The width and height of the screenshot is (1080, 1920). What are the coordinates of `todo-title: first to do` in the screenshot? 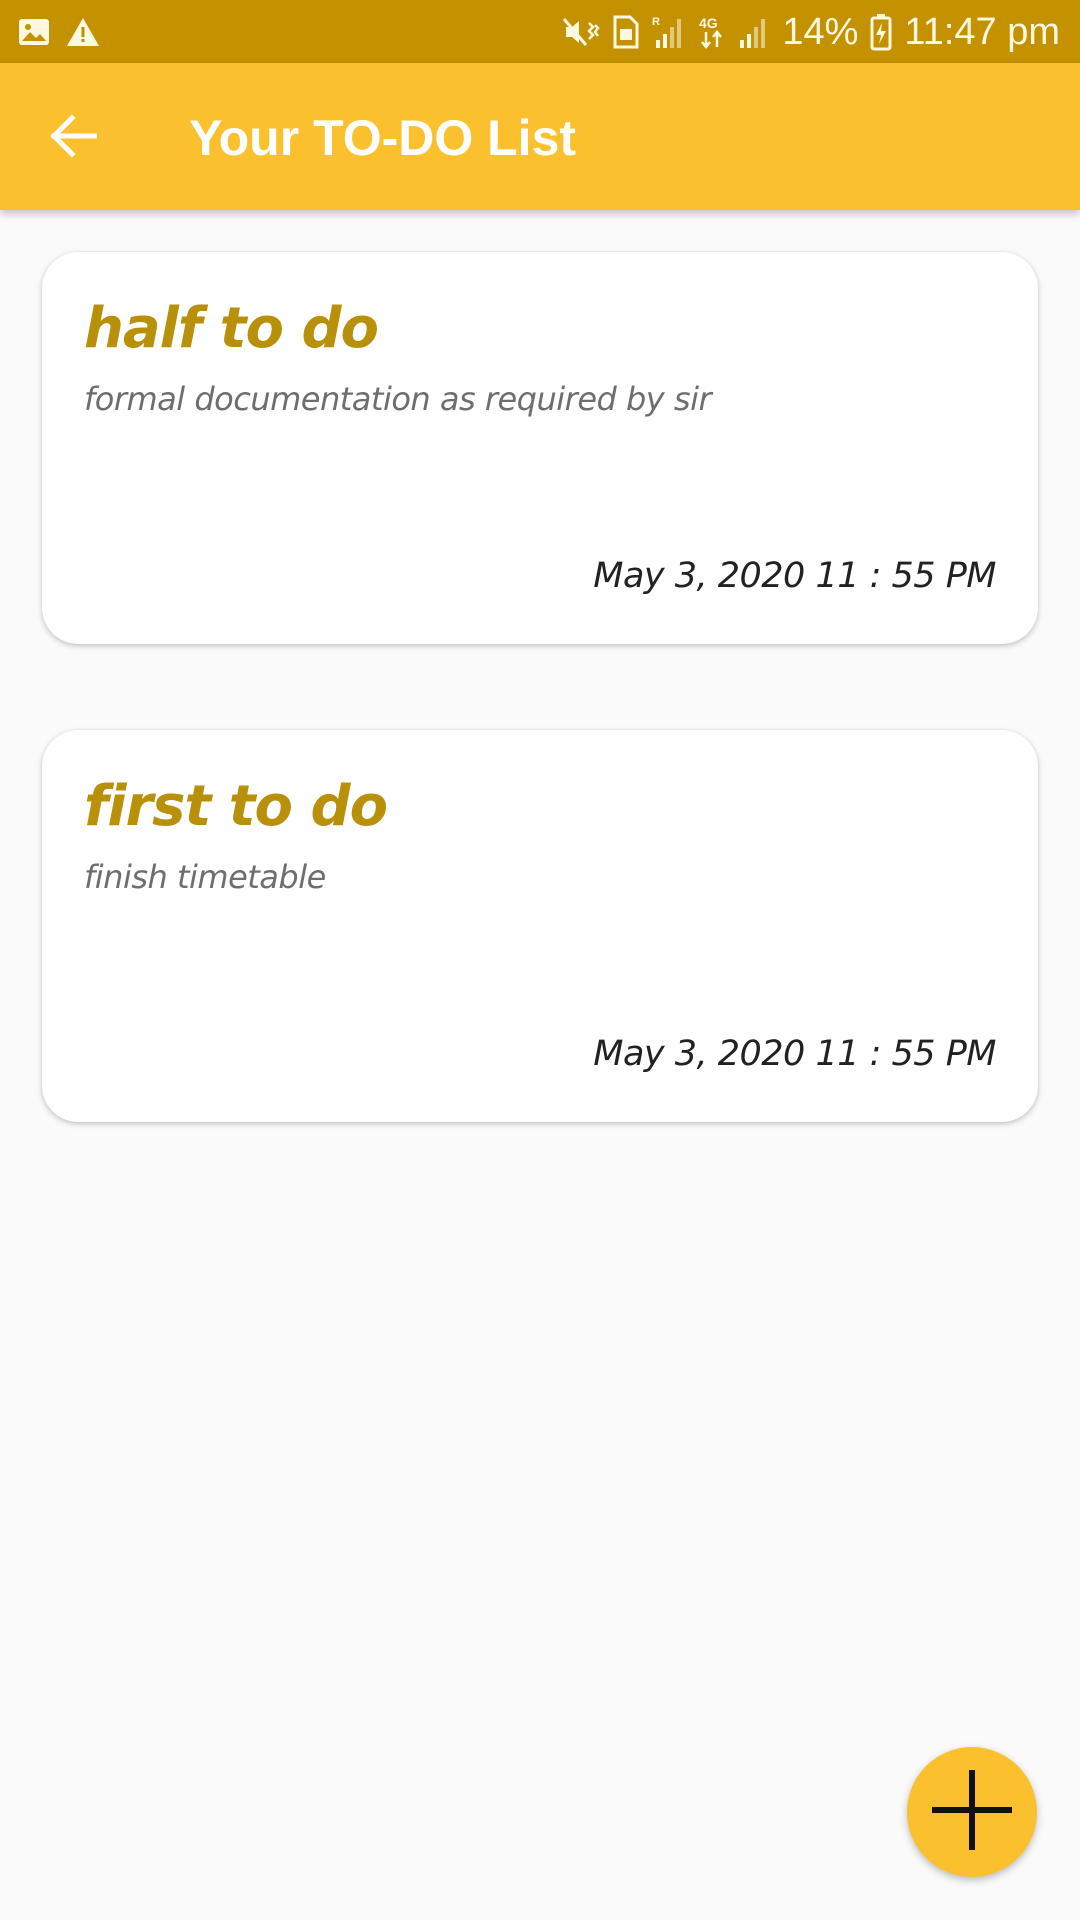 It's located at (236, 806).